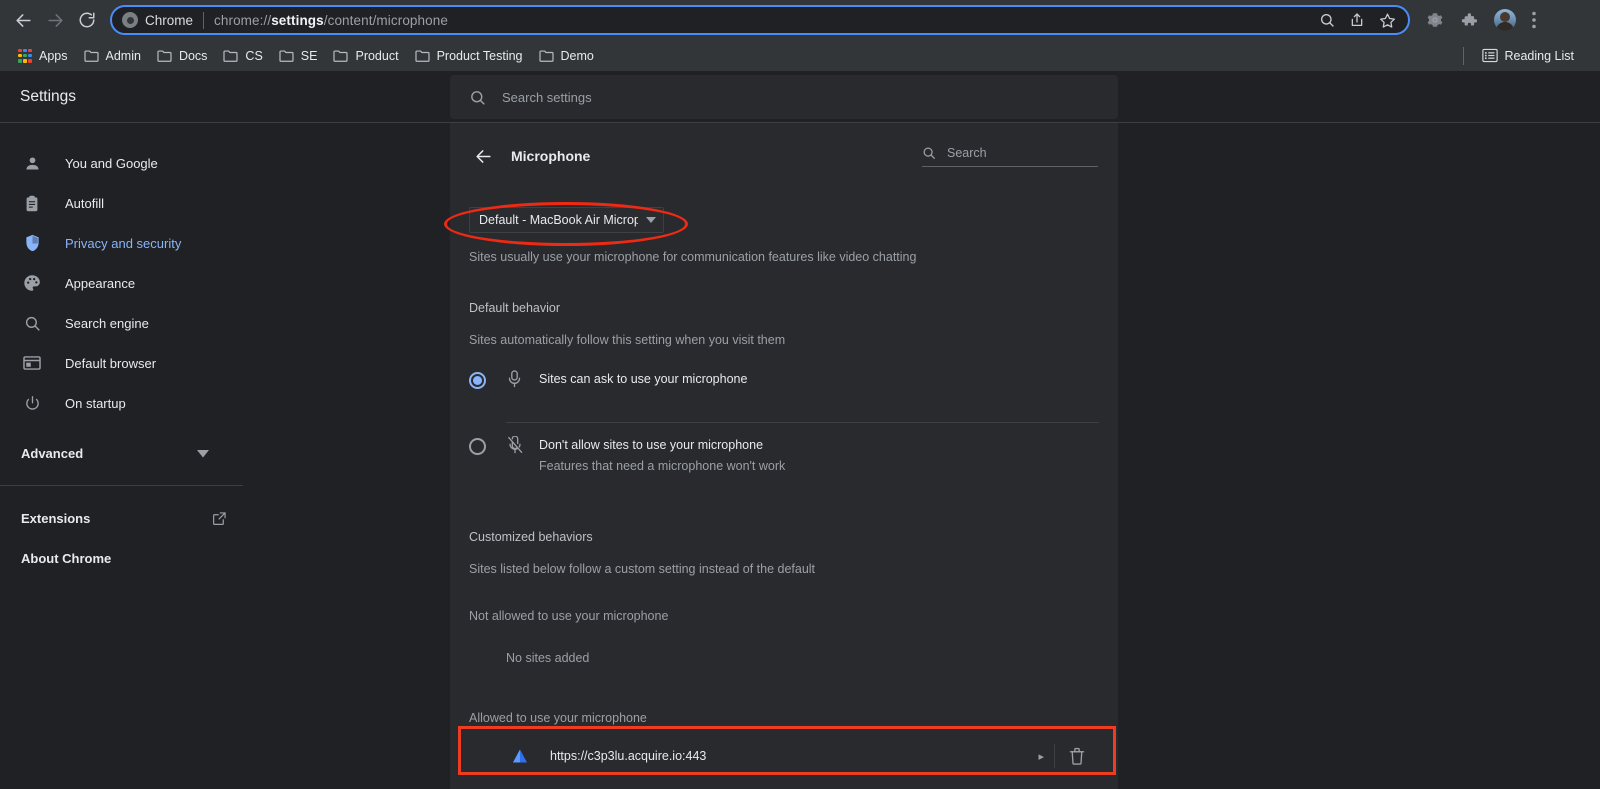 This screenshot has width=1600, height=789. I want to click on bookmark-label: SE, so click(309, 55).